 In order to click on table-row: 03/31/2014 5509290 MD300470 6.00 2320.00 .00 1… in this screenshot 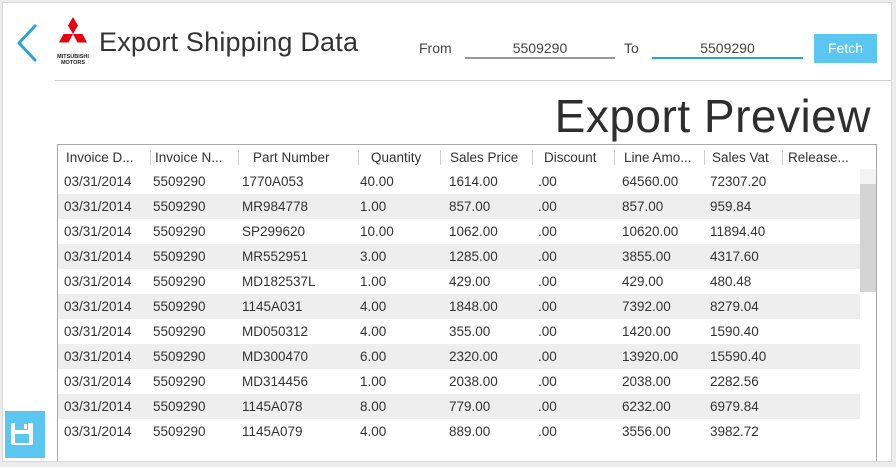, I will do `click(459, 356)`.